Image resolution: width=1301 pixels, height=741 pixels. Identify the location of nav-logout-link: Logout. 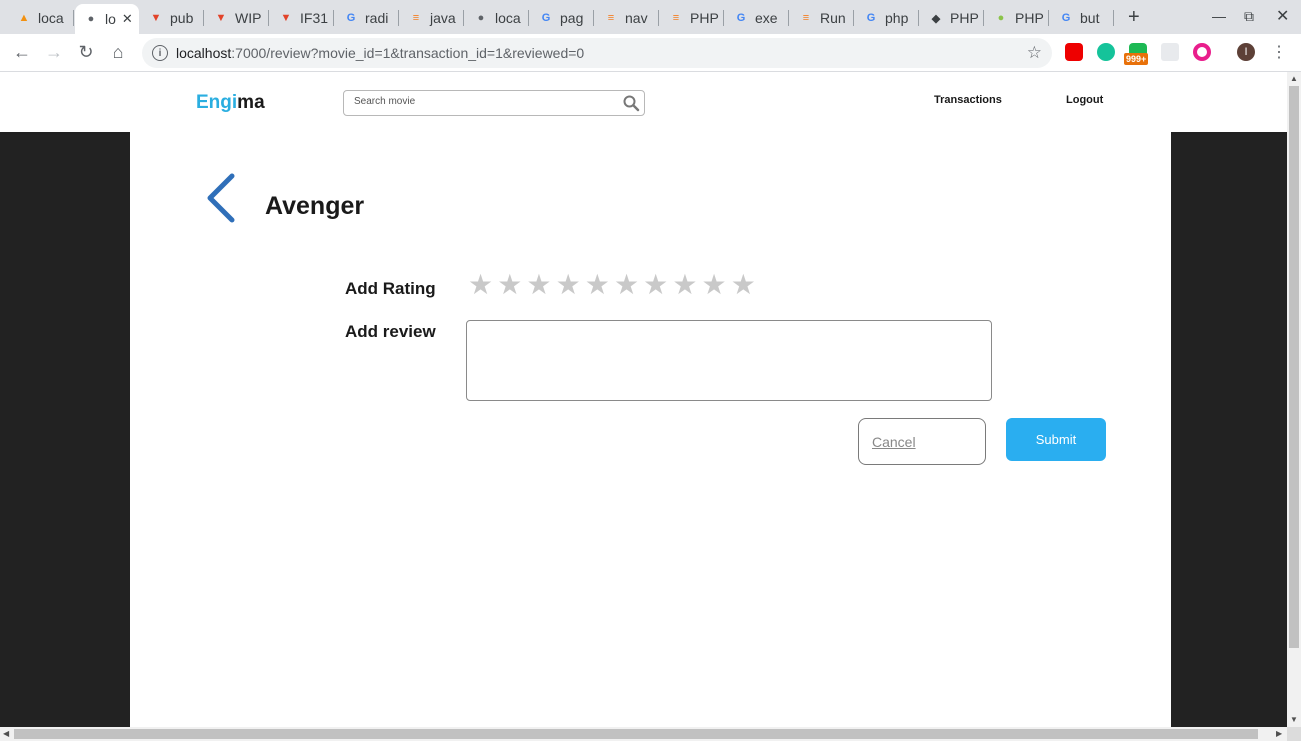
(1084, 100).